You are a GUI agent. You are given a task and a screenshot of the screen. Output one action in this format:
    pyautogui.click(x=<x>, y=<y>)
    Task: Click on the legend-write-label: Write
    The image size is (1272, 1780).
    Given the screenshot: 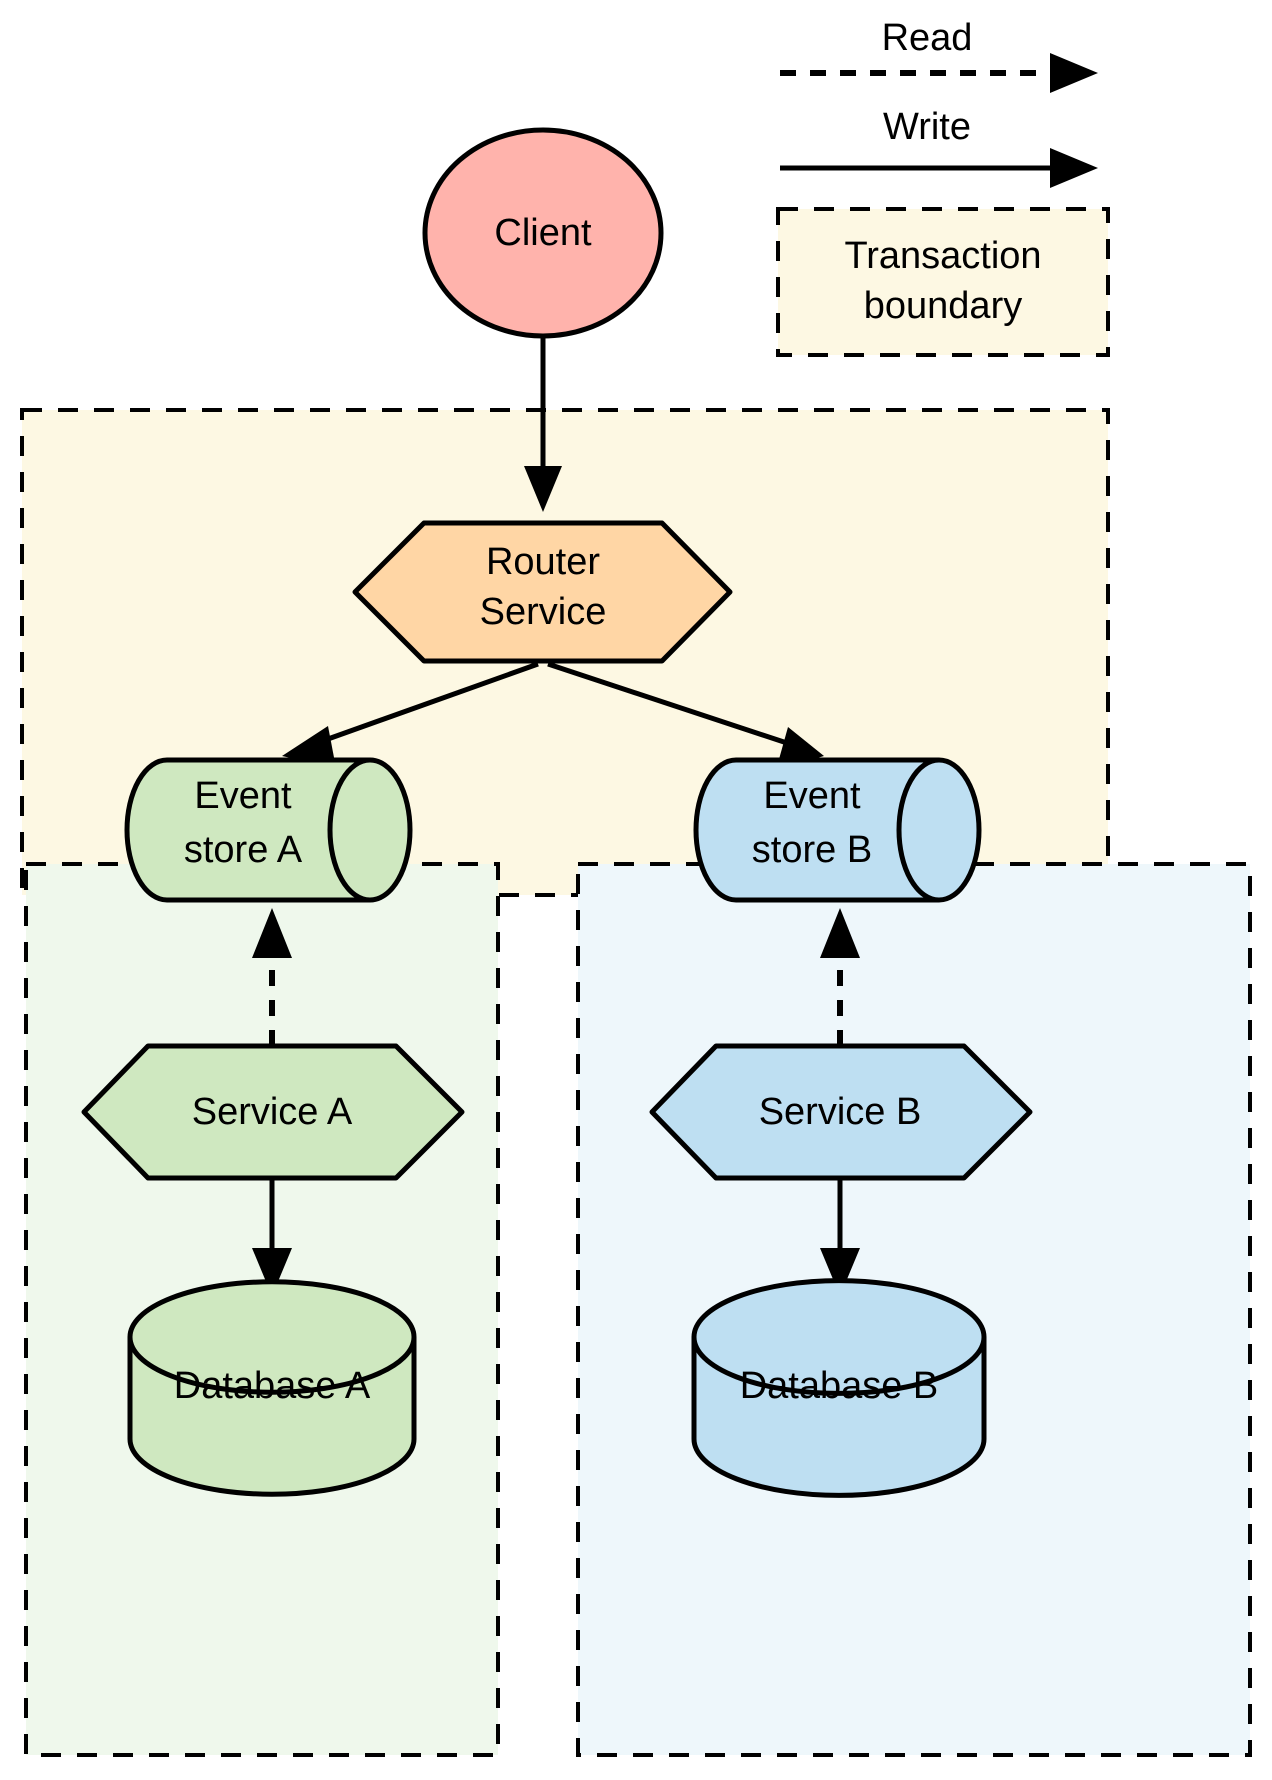 What is the action you would take?
    pyautogui.click(x=927, y=127)
    